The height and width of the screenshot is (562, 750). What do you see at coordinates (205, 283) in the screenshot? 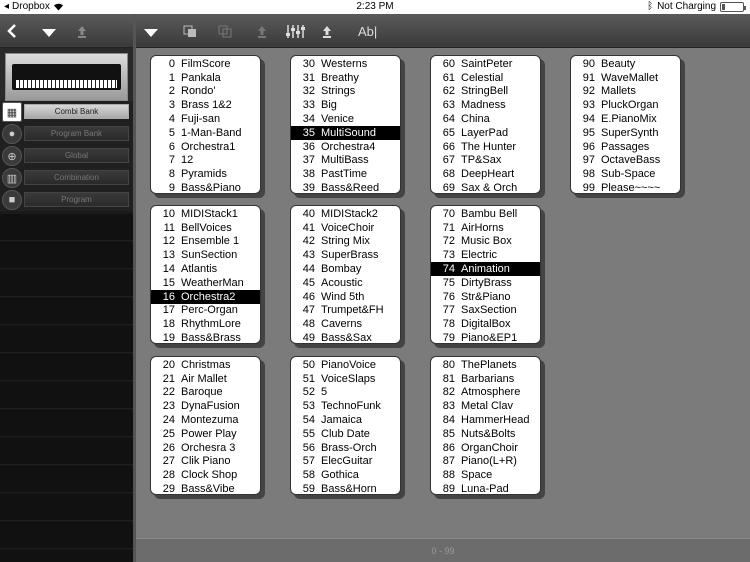
I see `list-item: 15 WeatherMan` at bounding box center [205, 283].